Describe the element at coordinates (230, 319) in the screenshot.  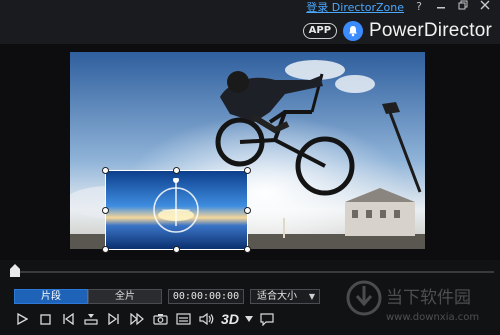
I see `3d-icon: 3D` at that location.